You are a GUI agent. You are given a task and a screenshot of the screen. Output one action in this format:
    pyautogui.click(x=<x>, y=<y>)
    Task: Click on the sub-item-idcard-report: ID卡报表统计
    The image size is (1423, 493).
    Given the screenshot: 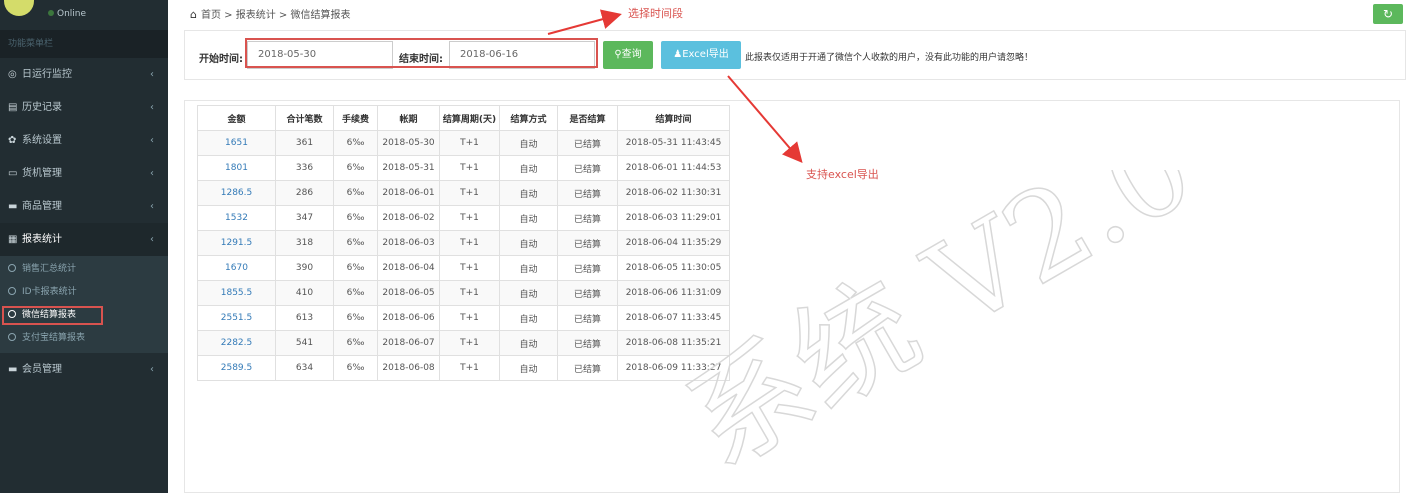 What is the action you would take?
    pyautogui.click(x=84, y=292)
    